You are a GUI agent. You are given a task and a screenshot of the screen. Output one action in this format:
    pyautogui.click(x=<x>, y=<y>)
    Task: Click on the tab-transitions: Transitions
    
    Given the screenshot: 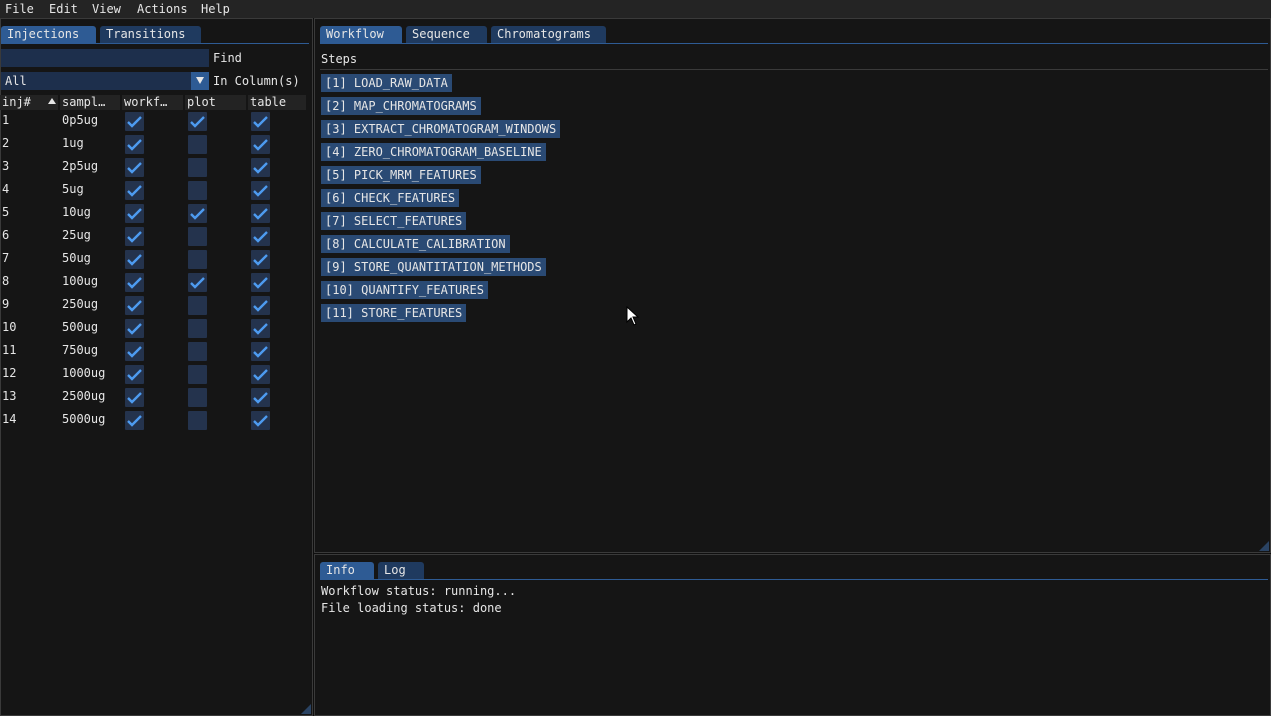 What is the action you would take?
    pyautogui.click(x=150, y=34)
    